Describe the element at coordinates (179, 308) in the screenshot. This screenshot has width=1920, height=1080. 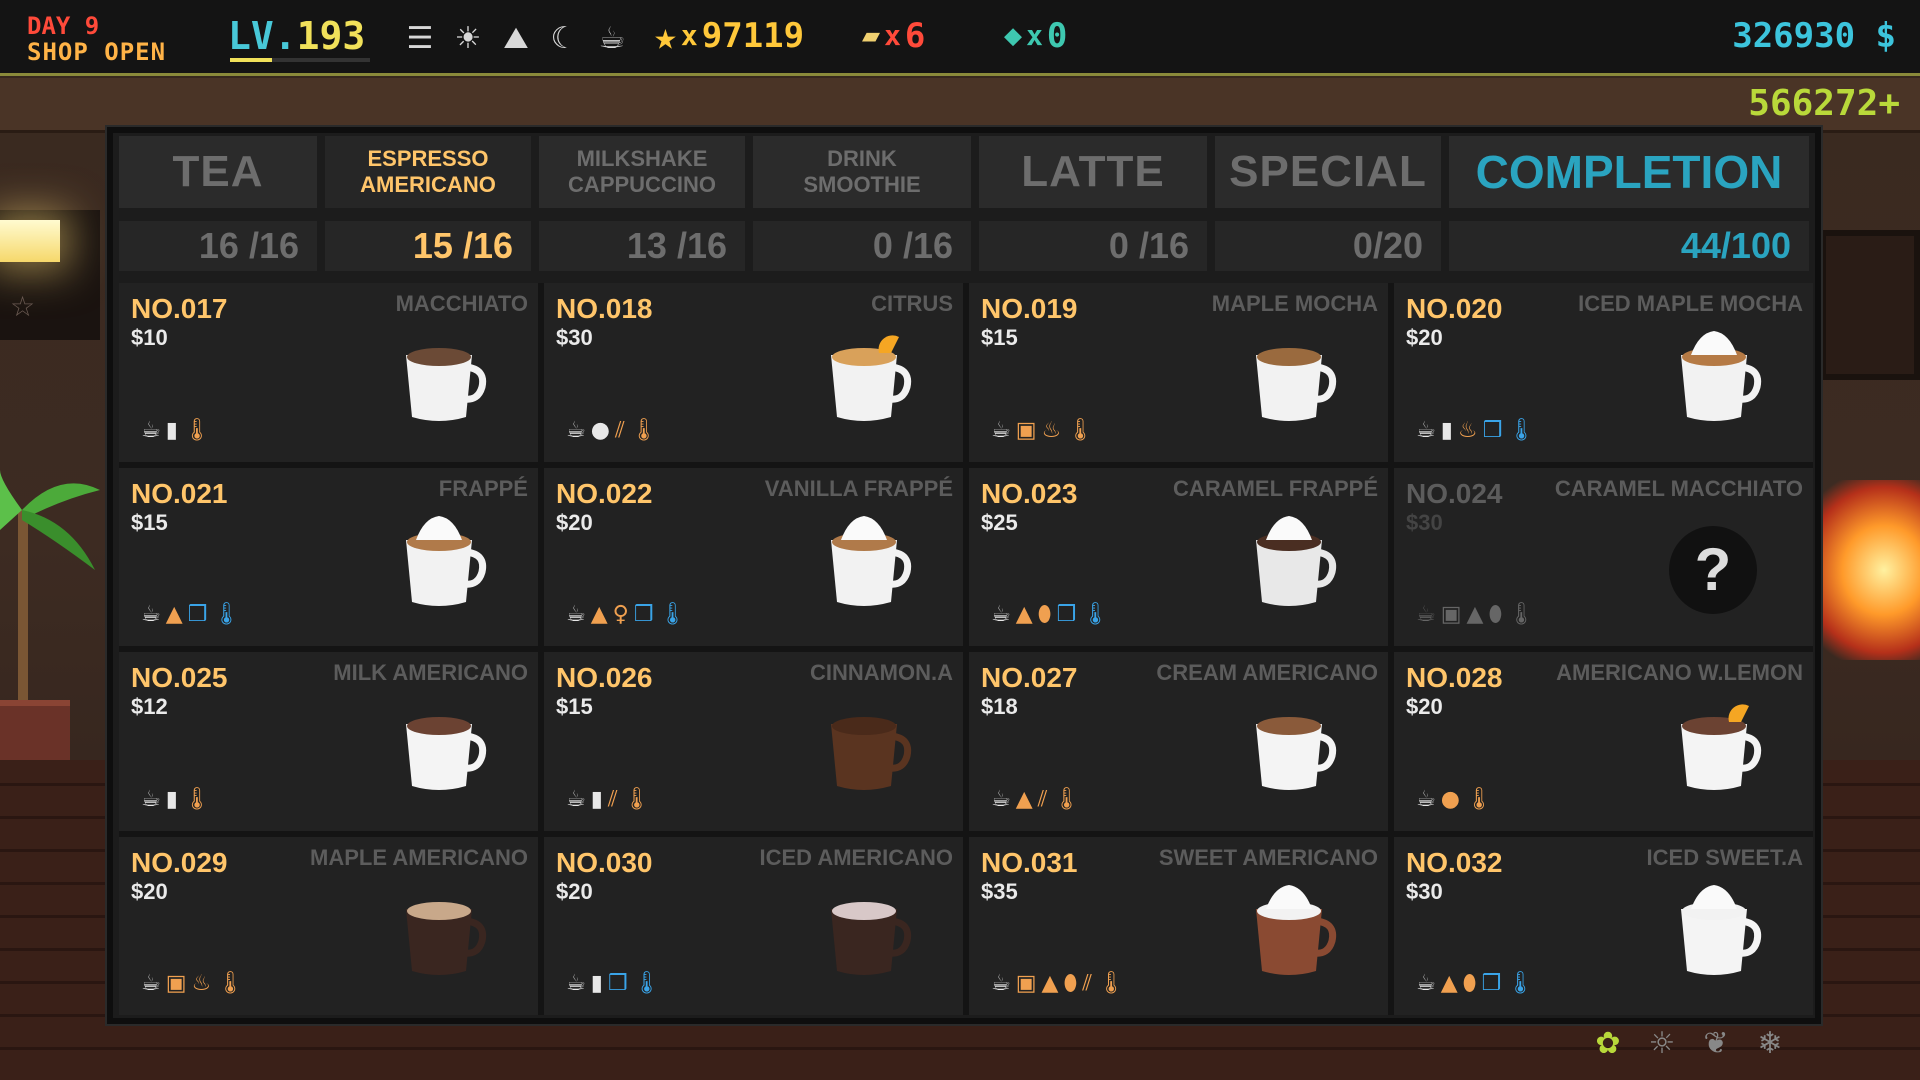
I see `recipe-number: NO.017` at that location.